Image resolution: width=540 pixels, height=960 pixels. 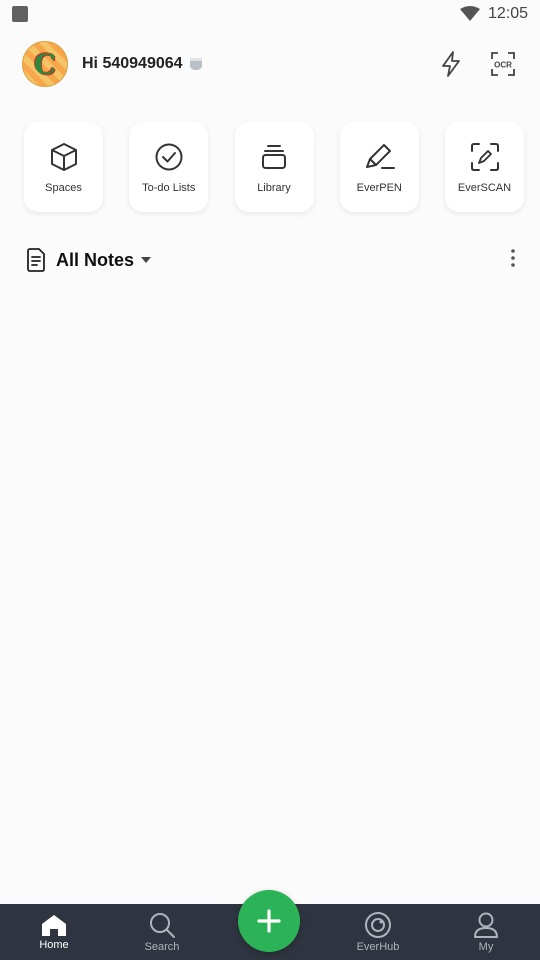 What do you see at coordinates (132, 64) in the screenshot?
I see `greeting: Hi 540949064` at bounding box center [132, 64].